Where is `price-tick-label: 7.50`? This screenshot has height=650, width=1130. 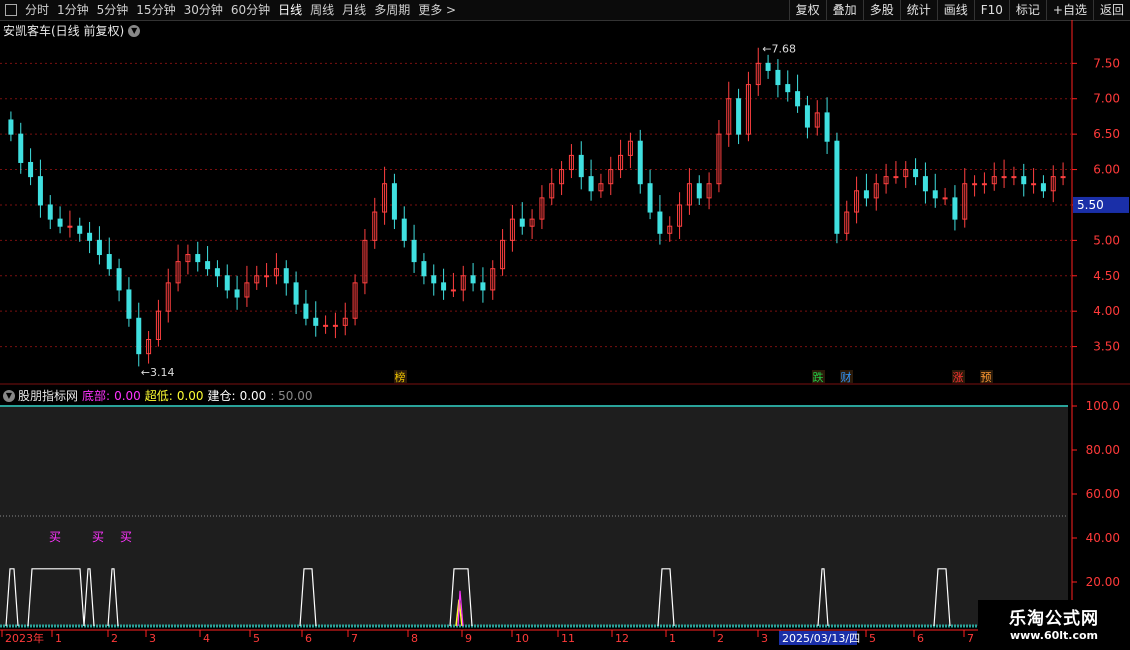
price-tick-label: 7.50 is located at coordinates (1106, 63).